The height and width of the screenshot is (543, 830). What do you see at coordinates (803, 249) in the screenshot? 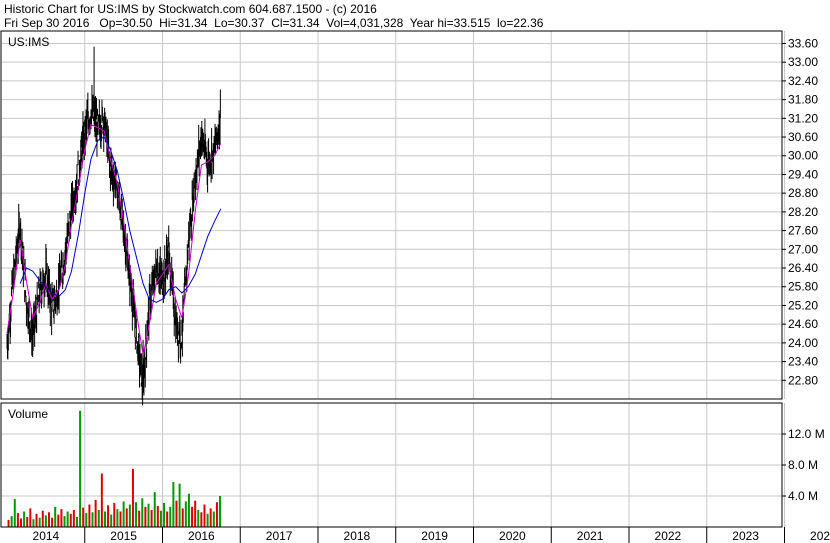
I see `price-tick-label: 27.00` at bounding box center [803, 249].